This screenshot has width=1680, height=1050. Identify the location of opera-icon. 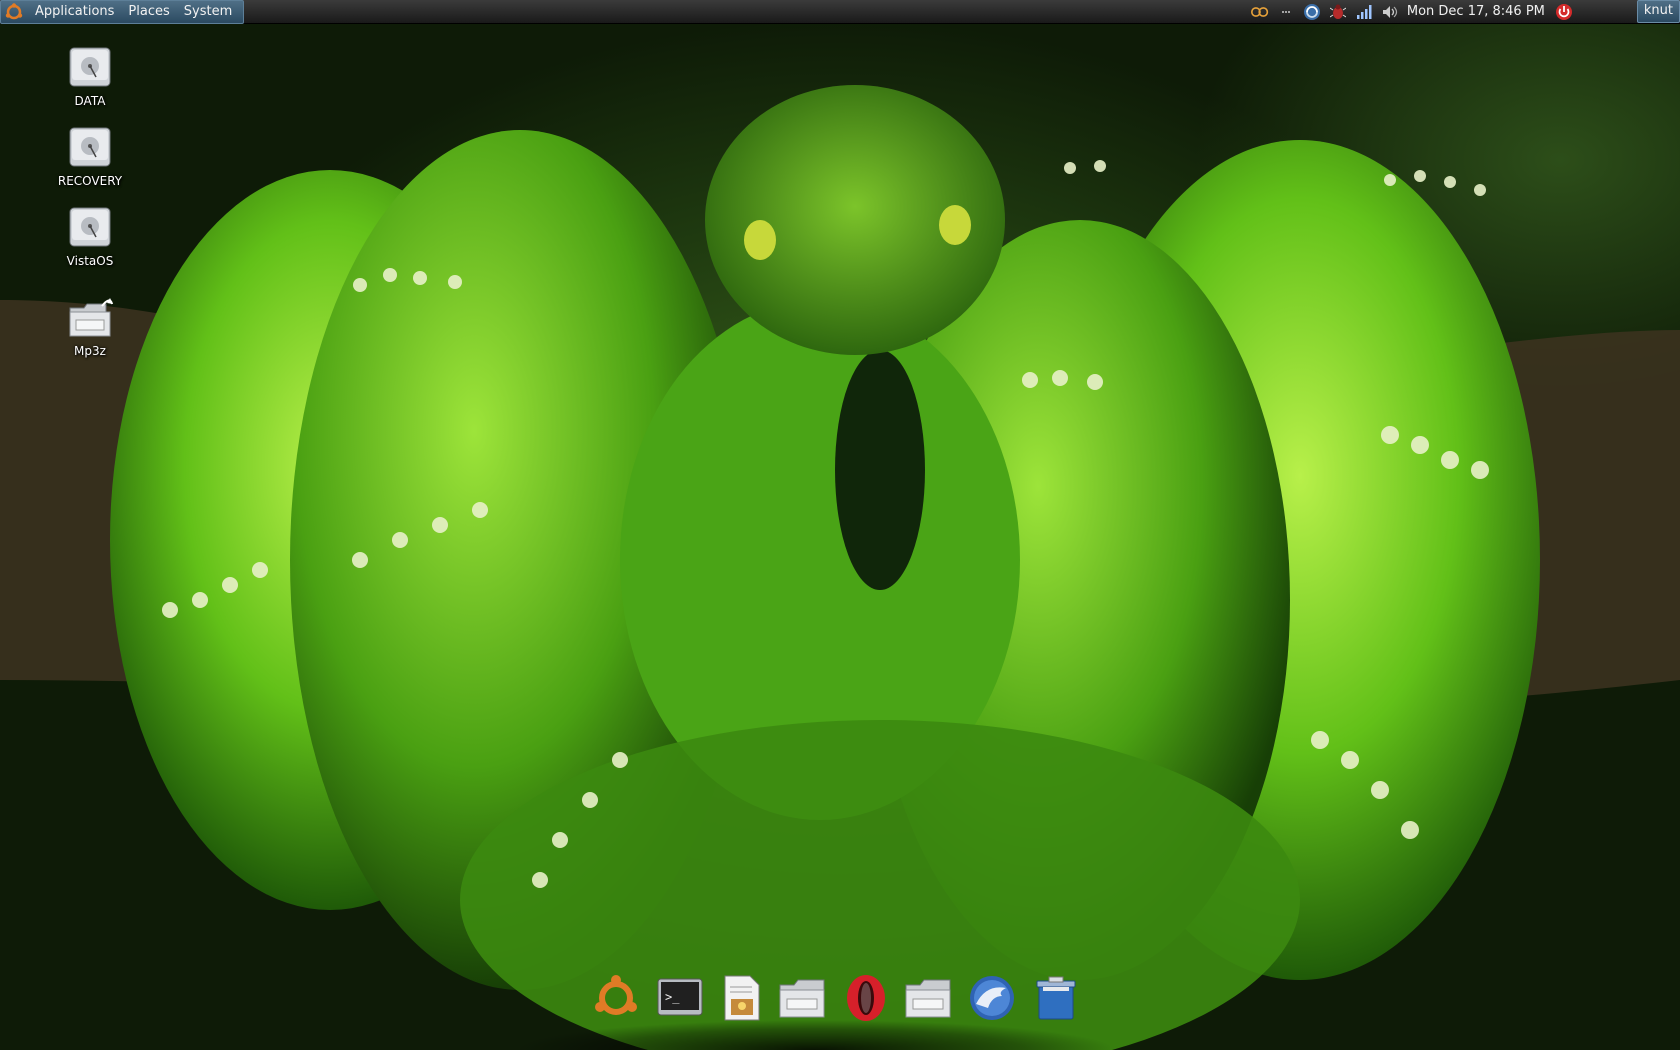
(866, 998).